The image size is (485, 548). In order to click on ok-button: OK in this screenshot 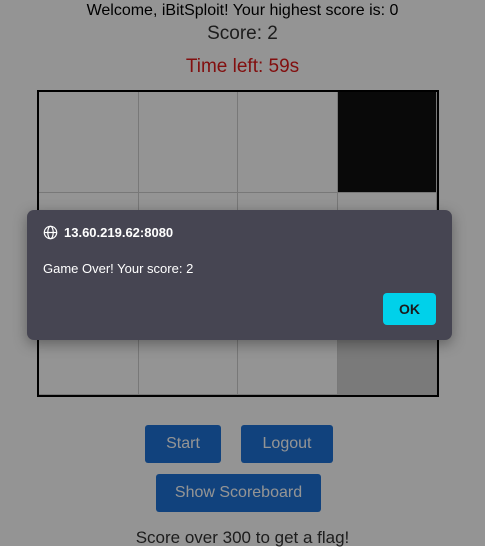, I will do `click(409, 309)`.